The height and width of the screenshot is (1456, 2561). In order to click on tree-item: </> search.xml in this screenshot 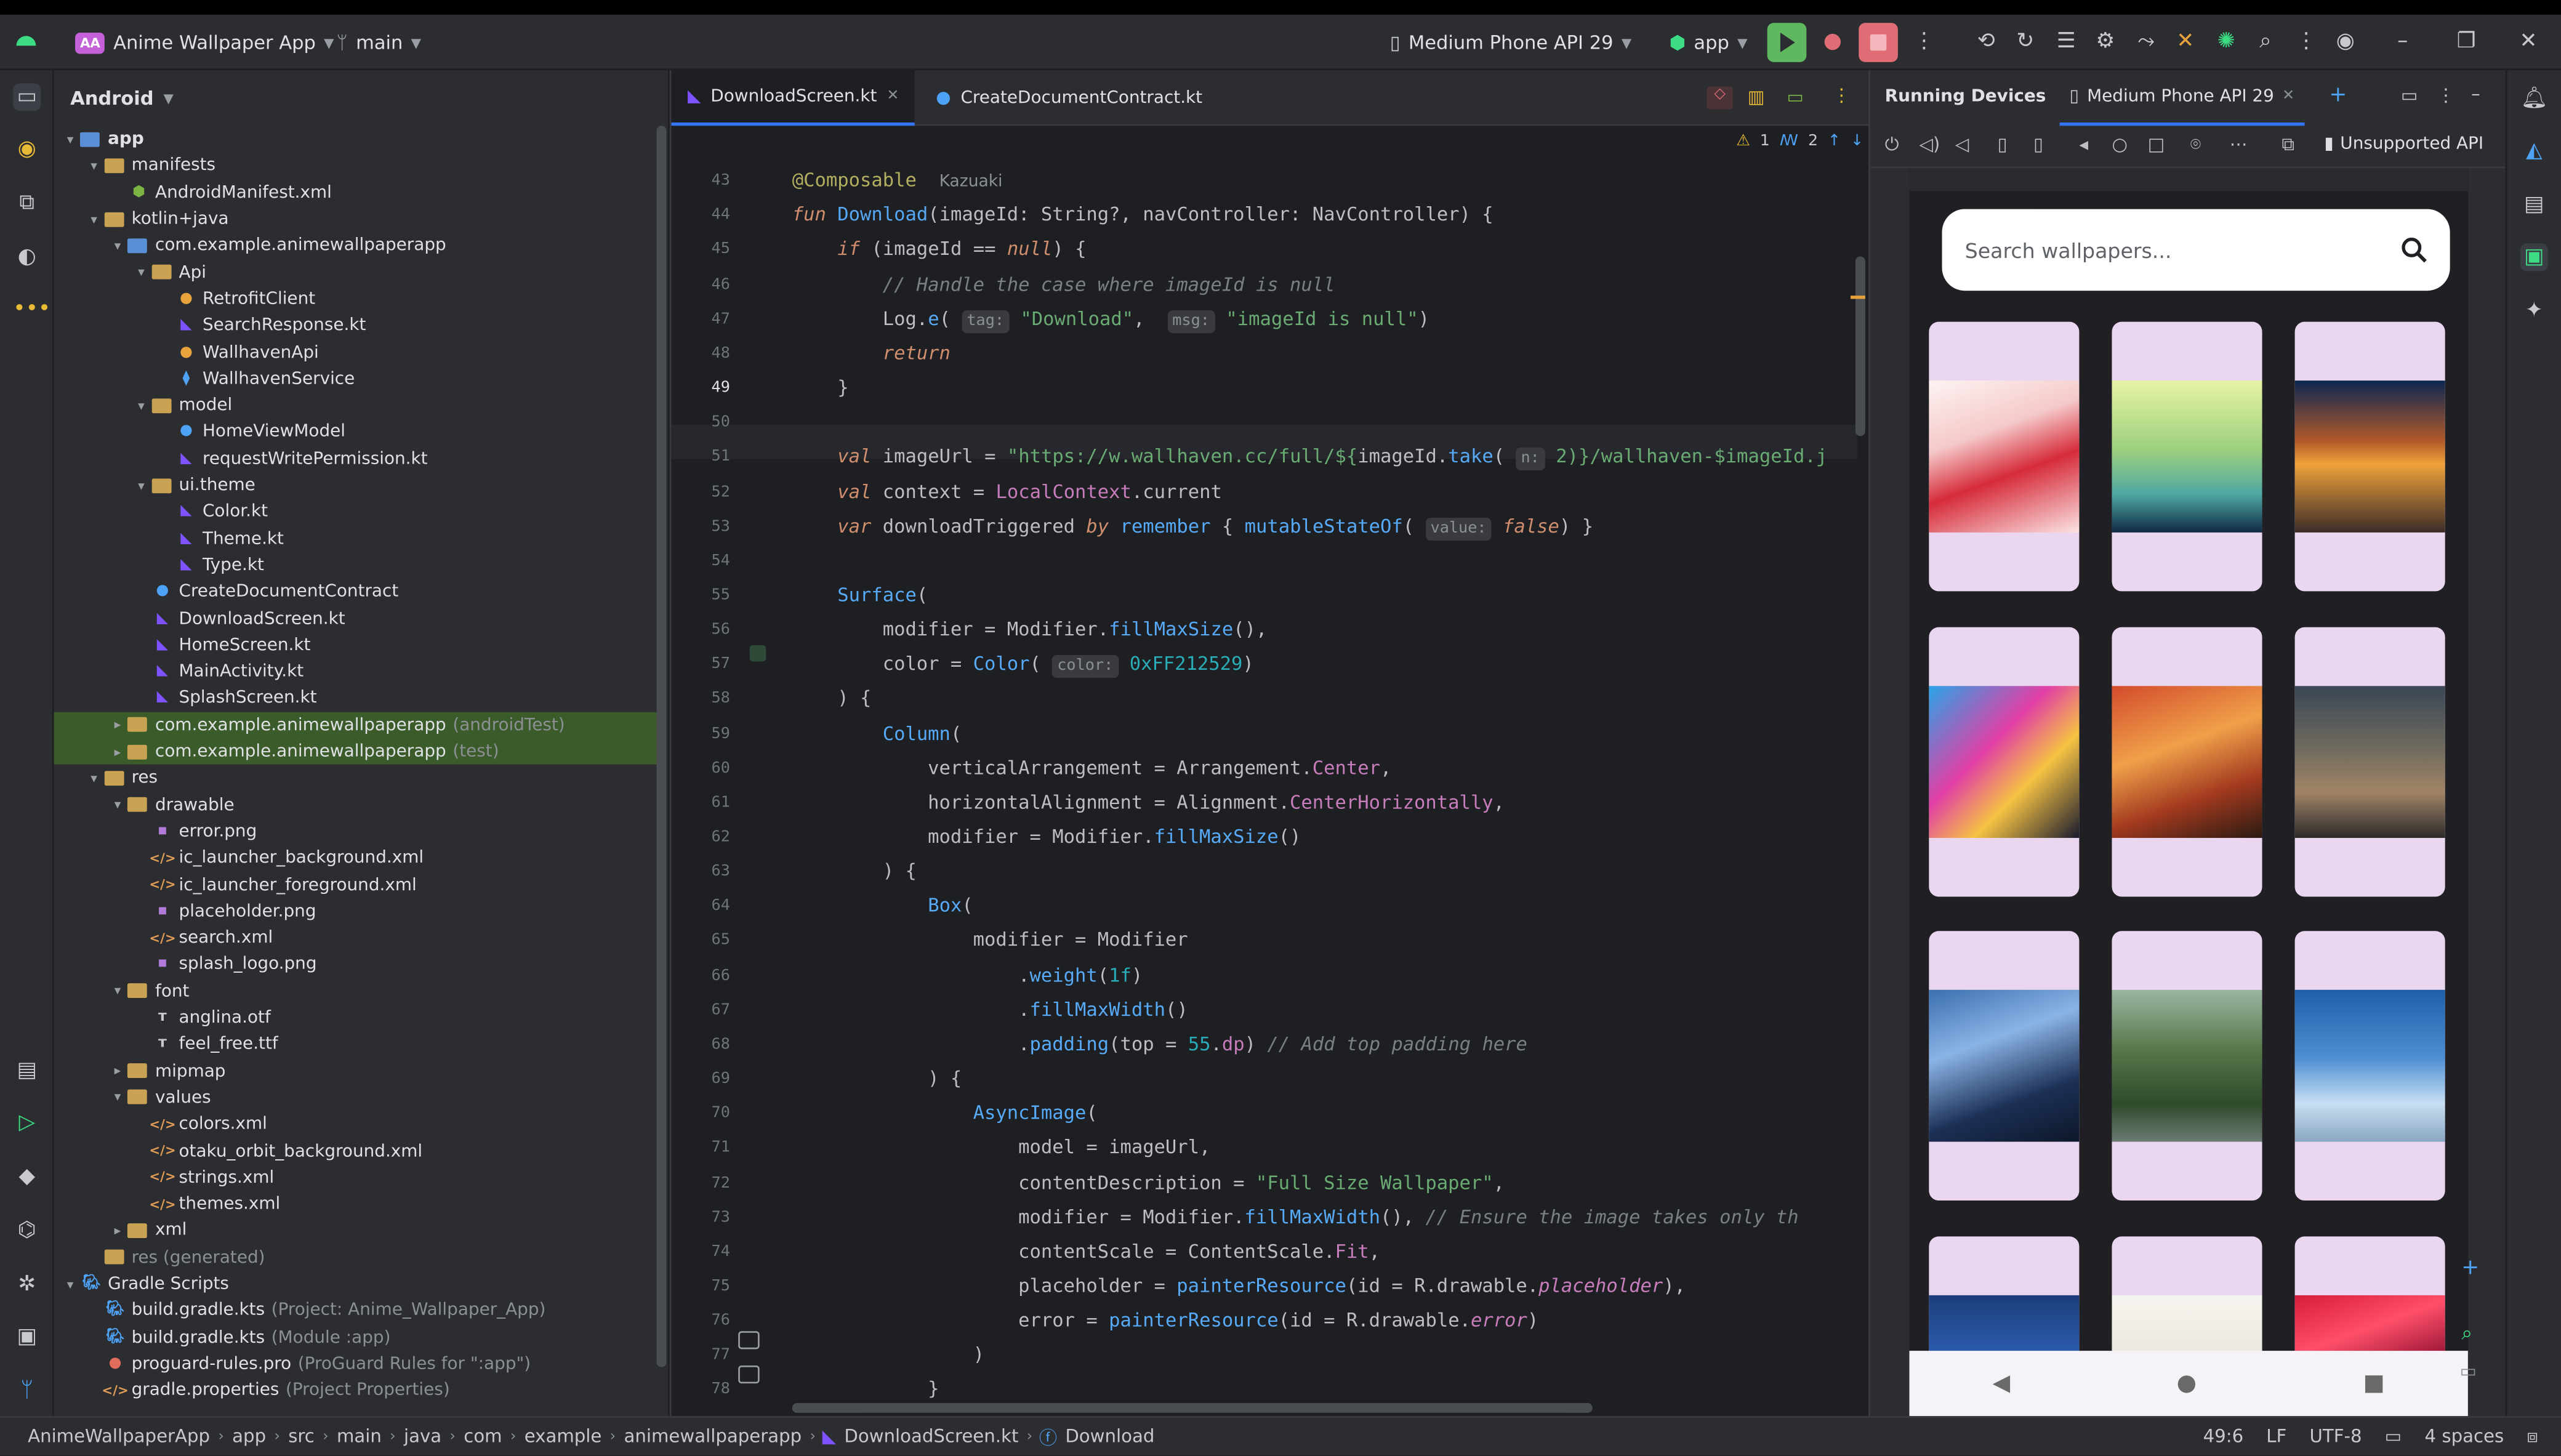, I will do `click(356, 938)`.